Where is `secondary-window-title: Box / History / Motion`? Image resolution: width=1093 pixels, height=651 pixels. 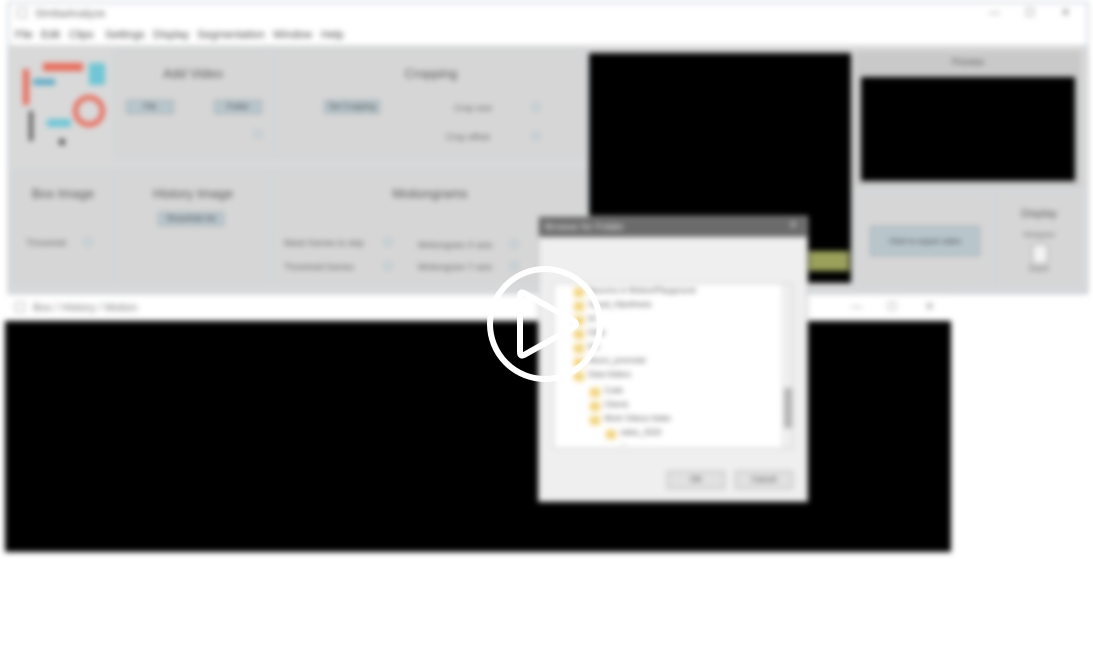 secondary-window-title: Box / History / Motion is located at coordinates (85, 308).